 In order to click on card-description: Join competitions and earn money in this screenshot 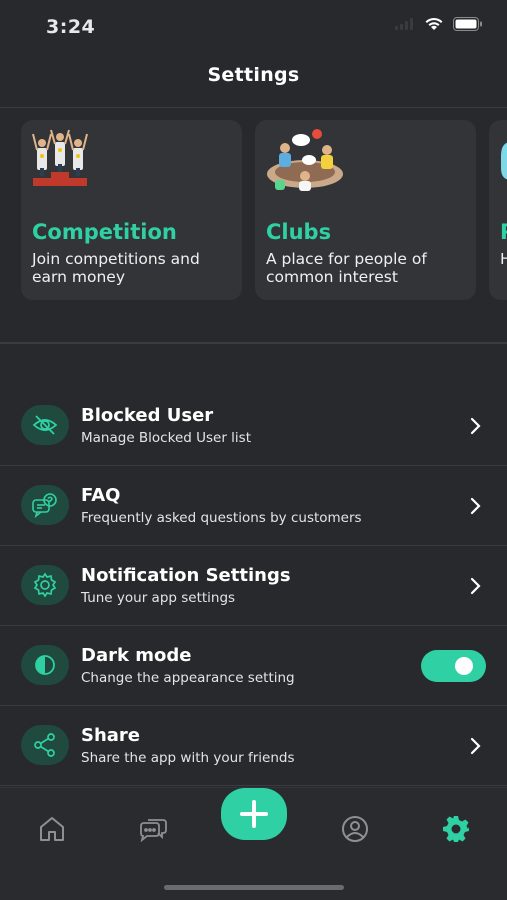, I will do `click(116, 268)`.